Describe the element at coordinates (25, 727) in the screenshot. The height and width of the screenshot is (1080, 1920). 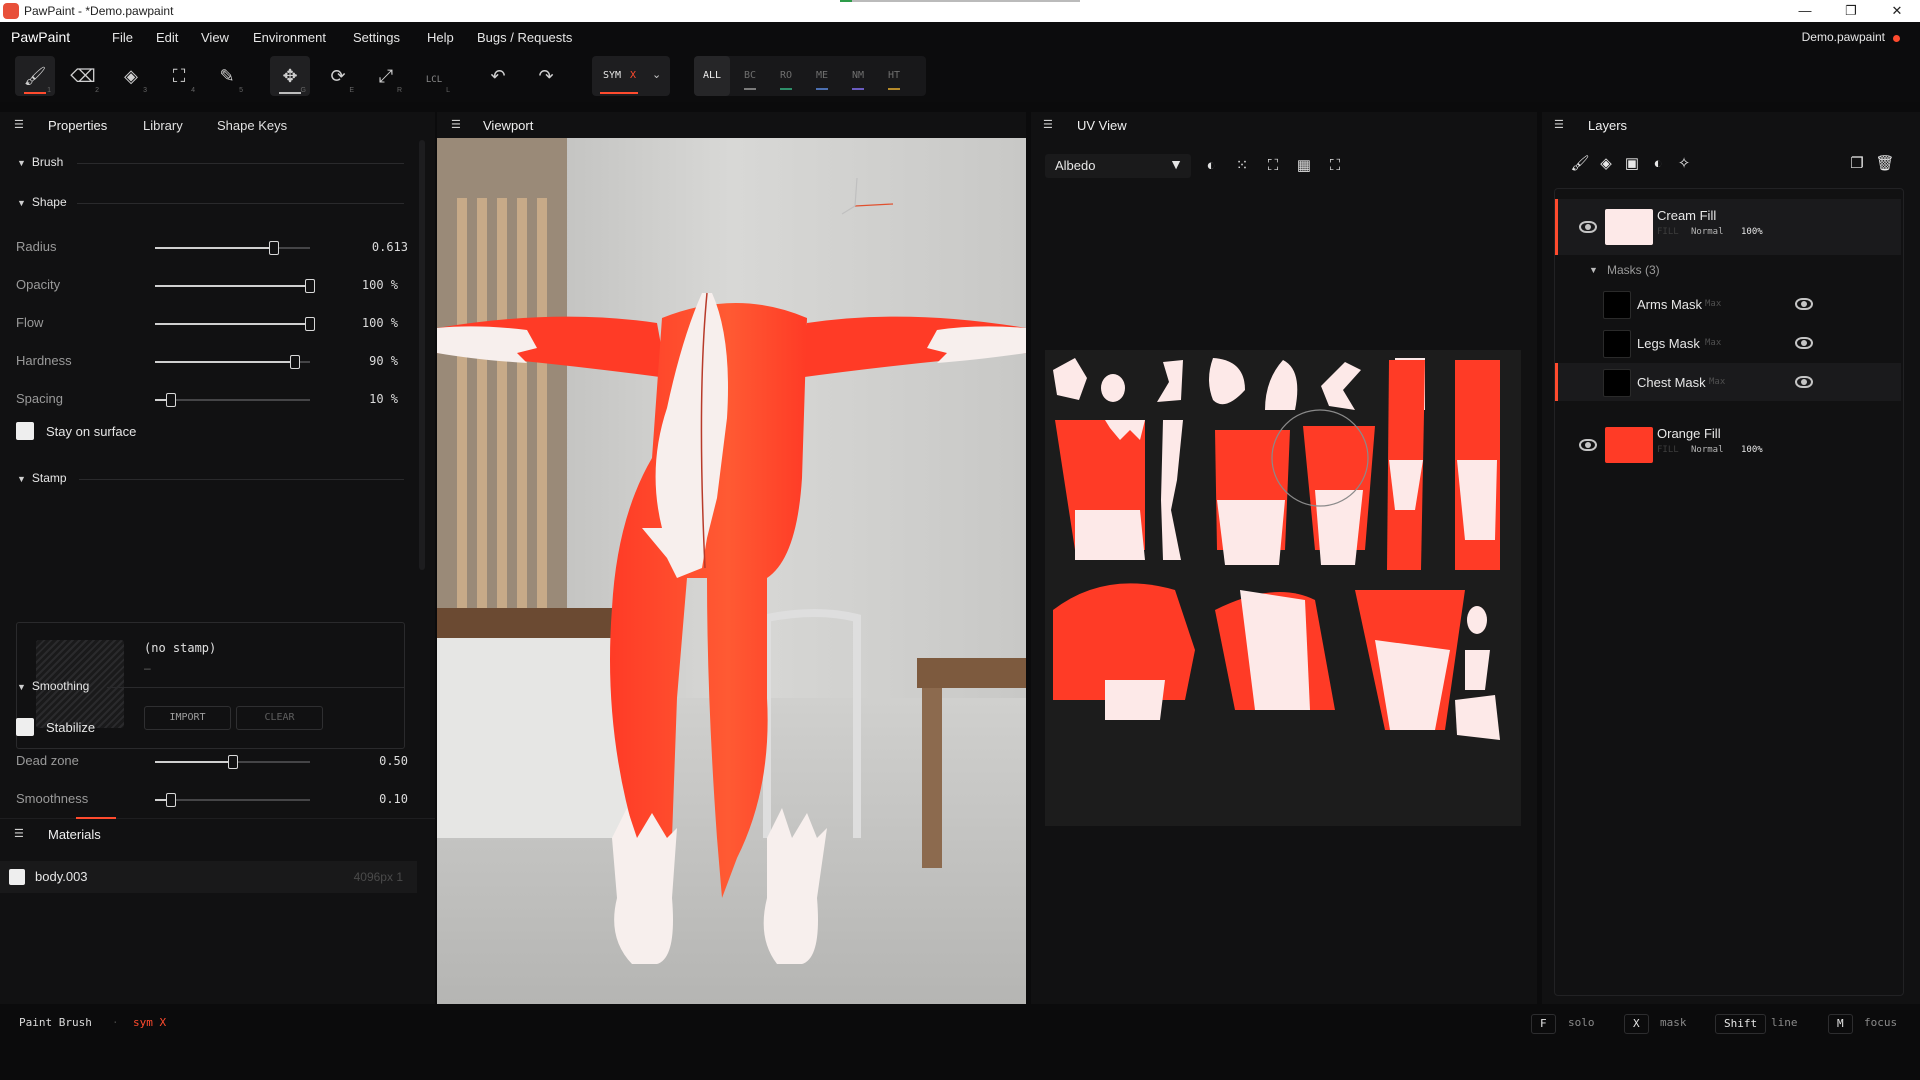
I see `stabilize-checkbox` at that location.